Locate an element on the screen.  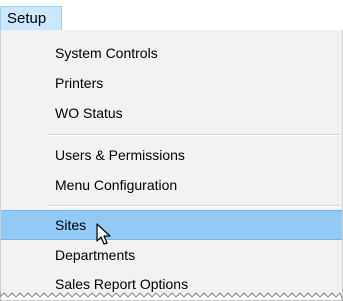
menu-item-label: Departments is located at coordinates (95, 255).